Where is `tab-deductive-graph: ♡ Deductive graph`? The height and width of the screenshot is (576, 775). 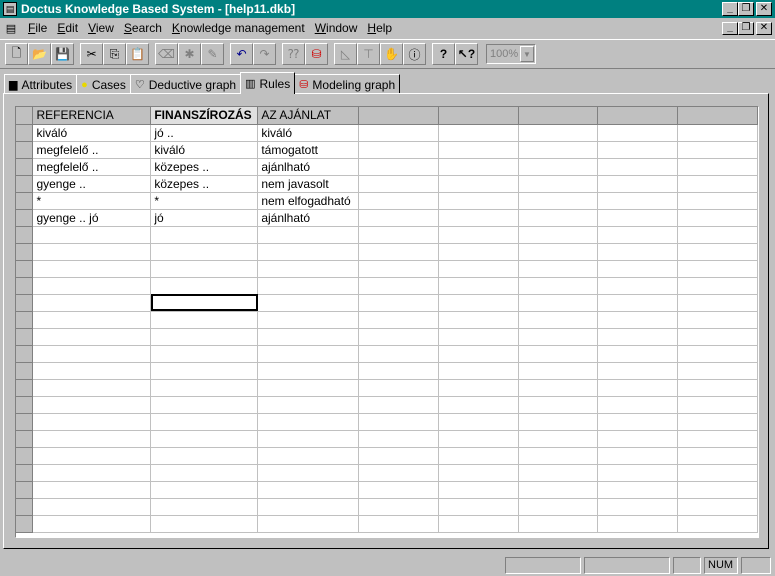 tab-deductive-graph: ♡ Deductive graph is located at coordinates (185, 84).